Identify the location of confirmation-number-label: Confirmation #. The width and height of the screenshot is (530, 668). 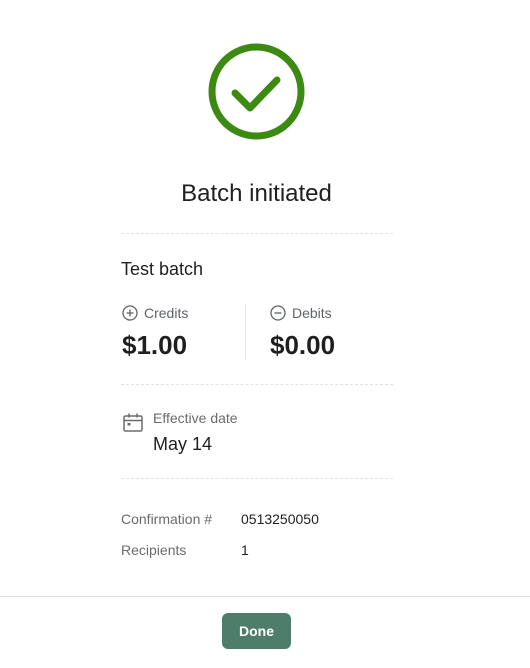
(167, 519).